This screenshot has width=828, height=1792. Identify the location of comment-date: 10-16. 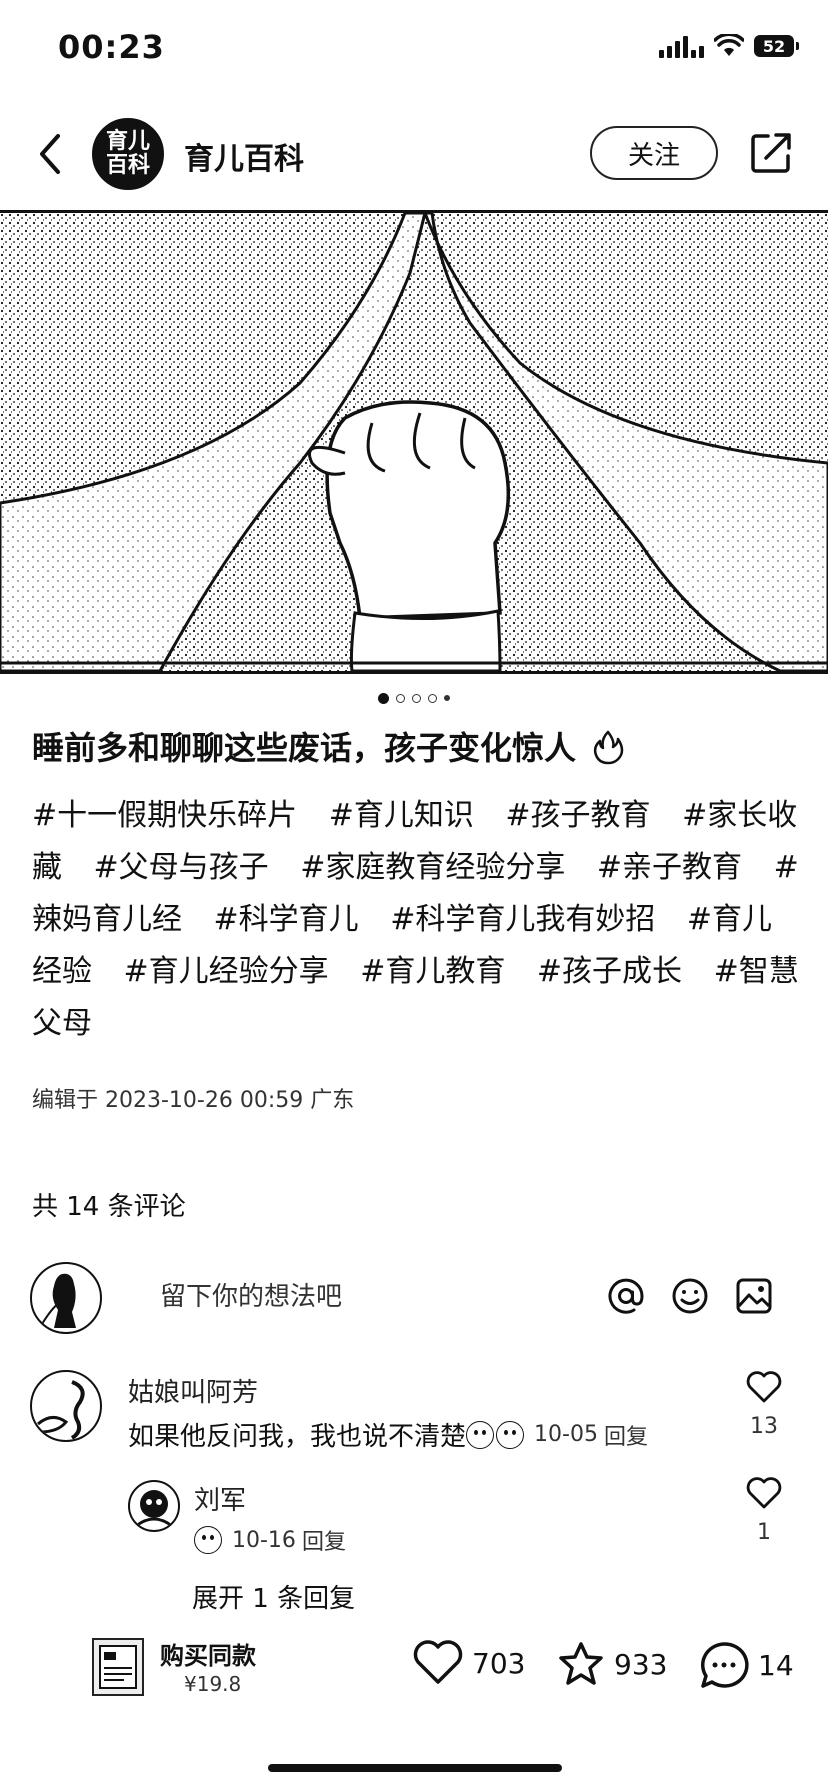
(264, 1540).